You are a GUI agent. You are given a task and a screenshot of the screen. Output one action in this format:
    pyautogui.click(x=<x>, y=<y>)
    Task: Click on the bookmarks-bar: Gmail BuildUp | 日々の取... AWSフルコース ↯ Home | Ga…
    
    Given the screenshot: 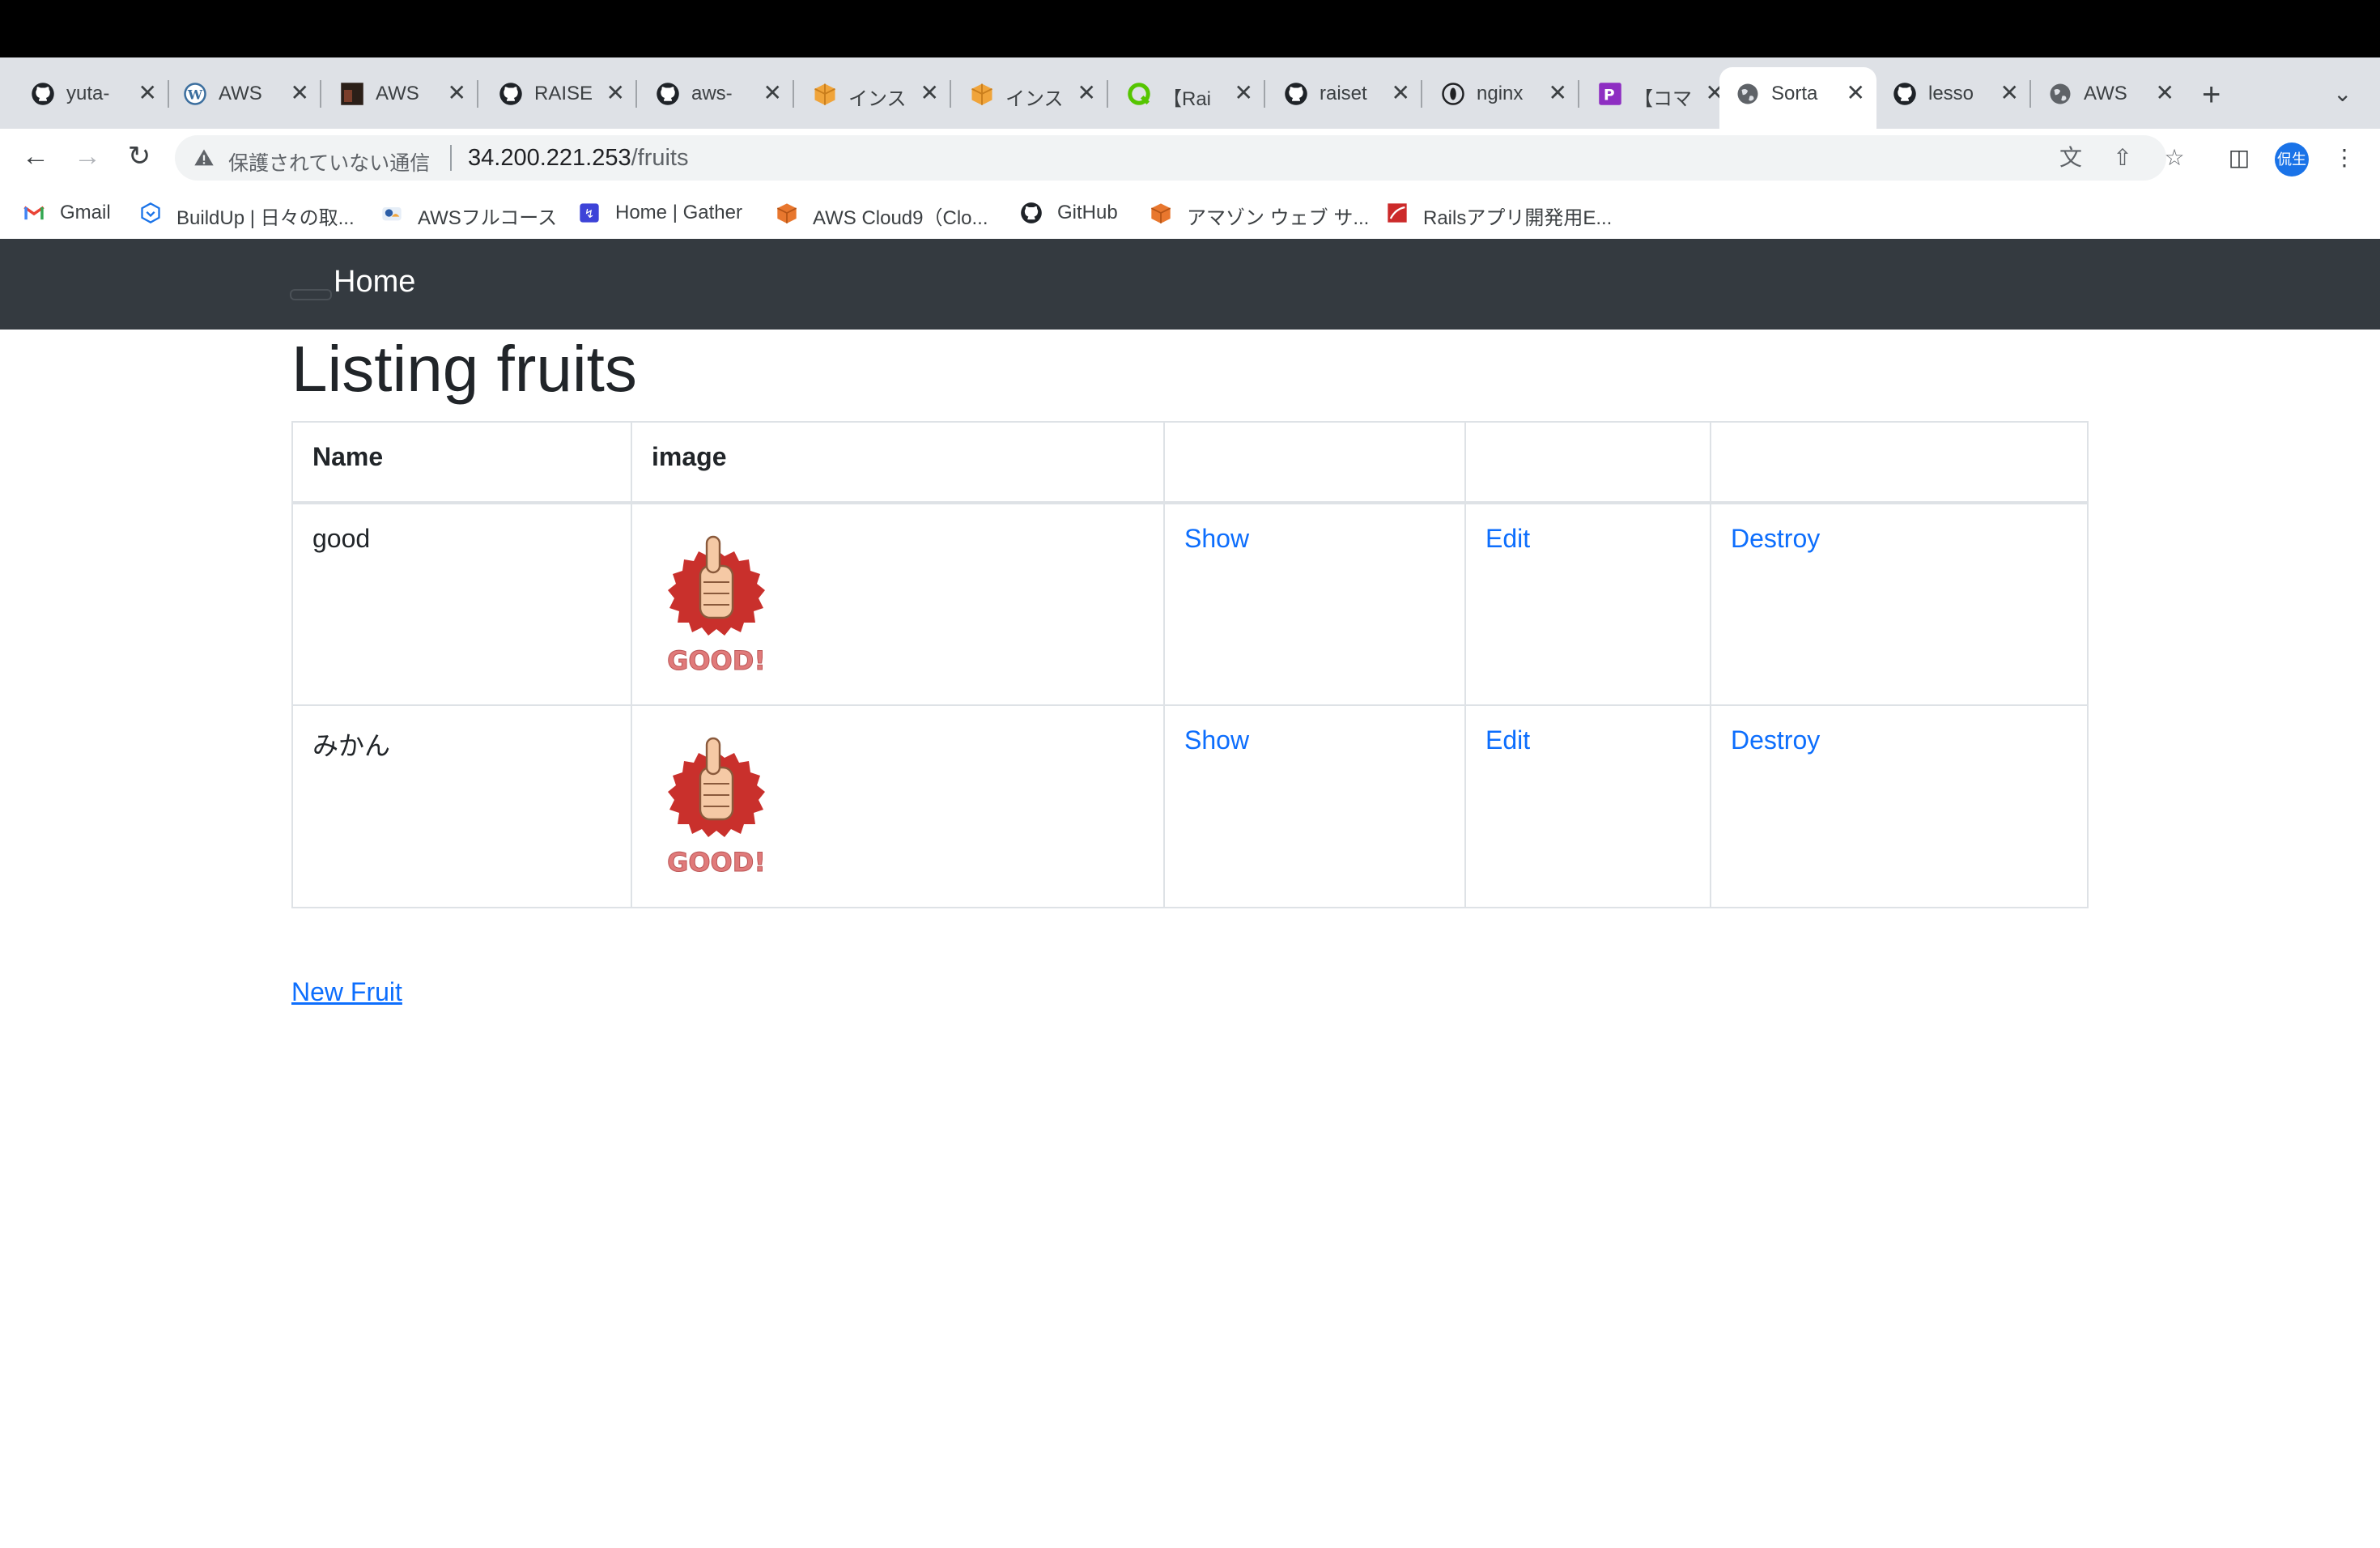 What is the action you would take?
    pyautogui.click(x=1190, y=214)
    